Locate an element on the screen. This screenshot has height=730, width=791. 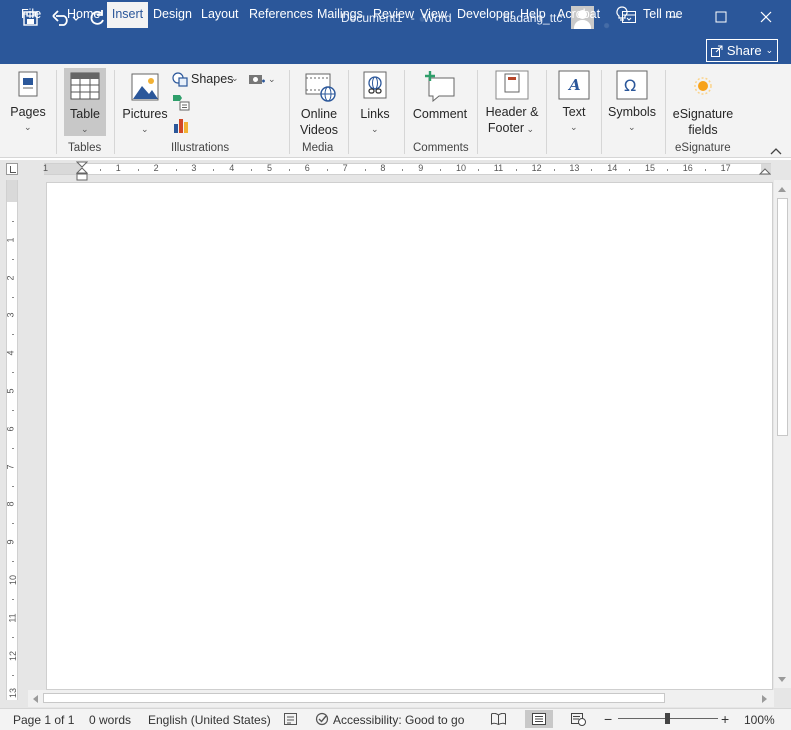
links-button: Links ⌄ is located at coordinates (375, 103).